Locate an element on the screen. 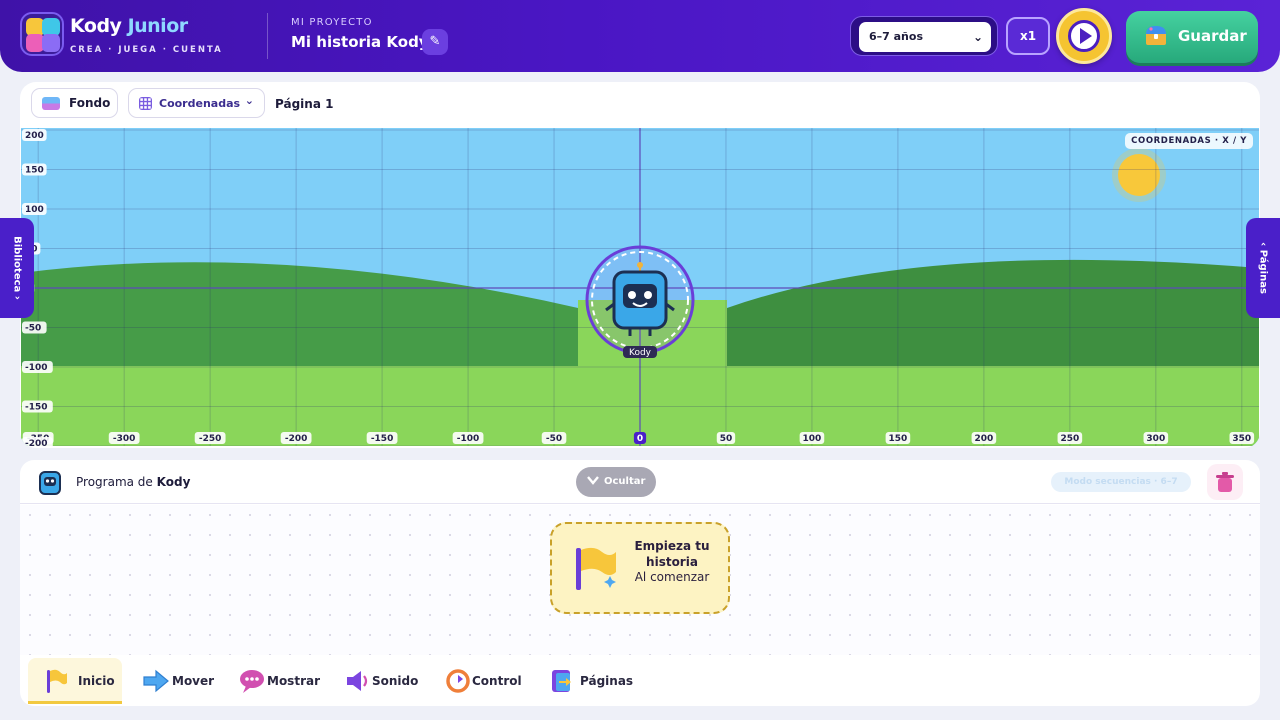  edit-project-name-button: ✎ is located at coordinates (435, 42).